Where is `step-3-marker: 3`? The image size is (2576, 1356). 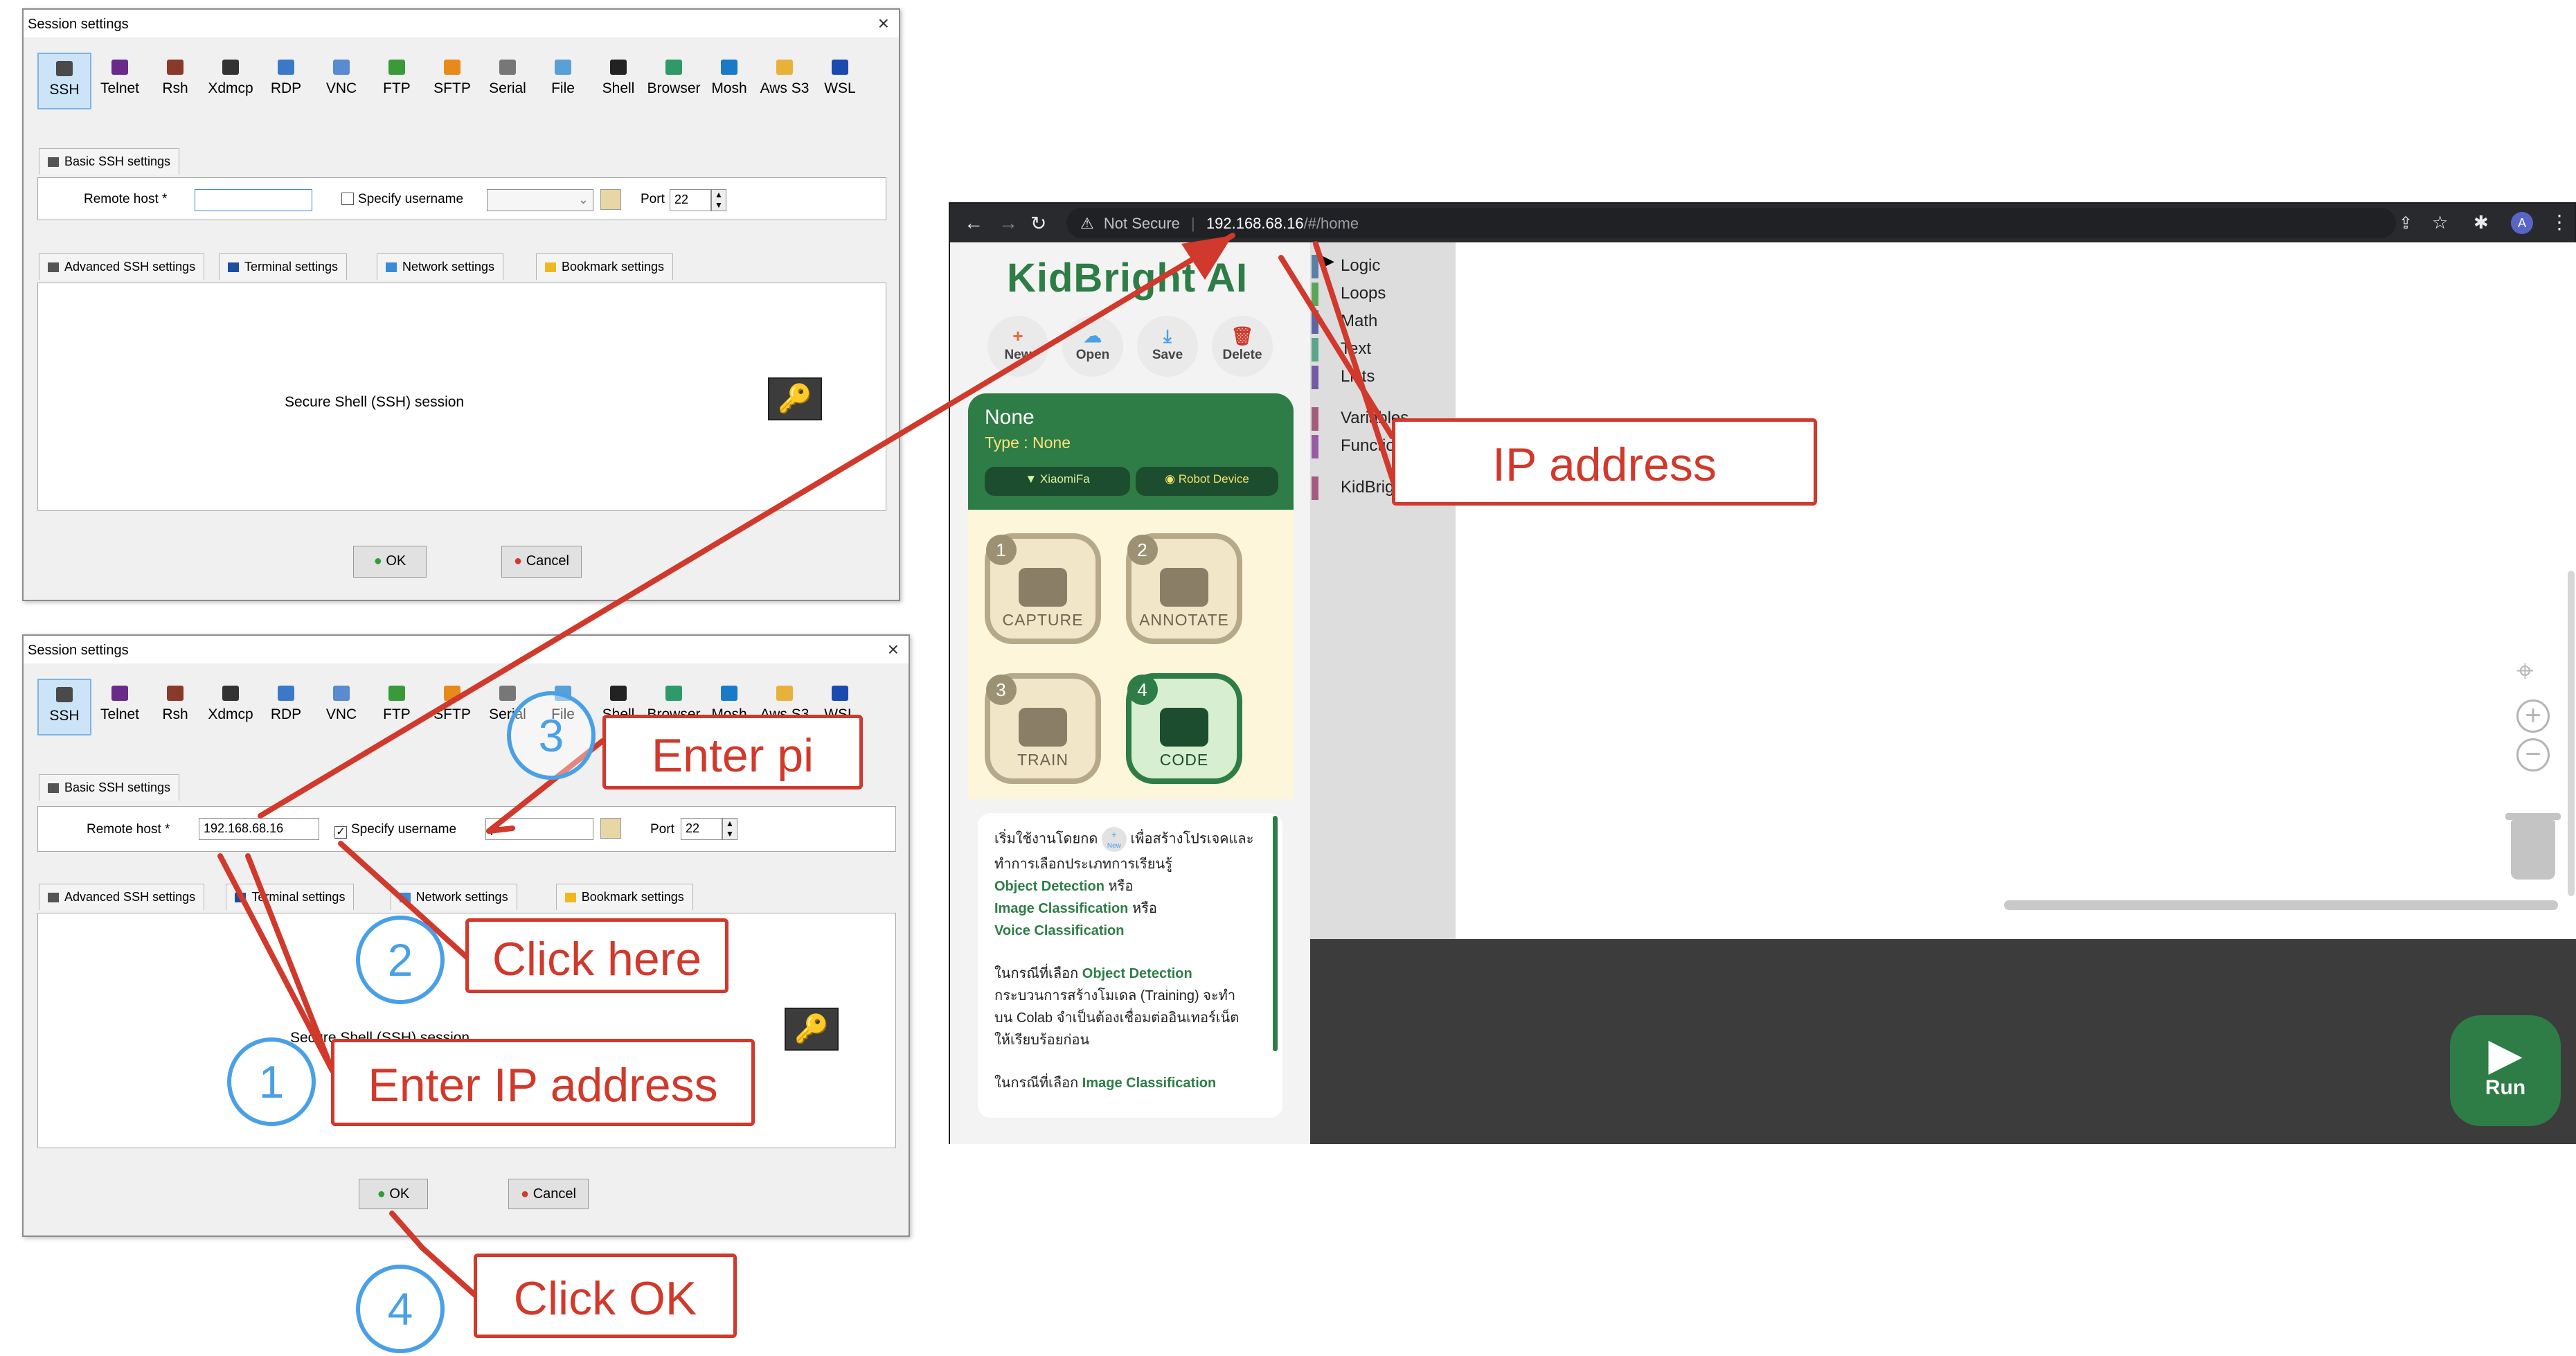 step-3-marker: 3 is located at coordinates (551, 735).